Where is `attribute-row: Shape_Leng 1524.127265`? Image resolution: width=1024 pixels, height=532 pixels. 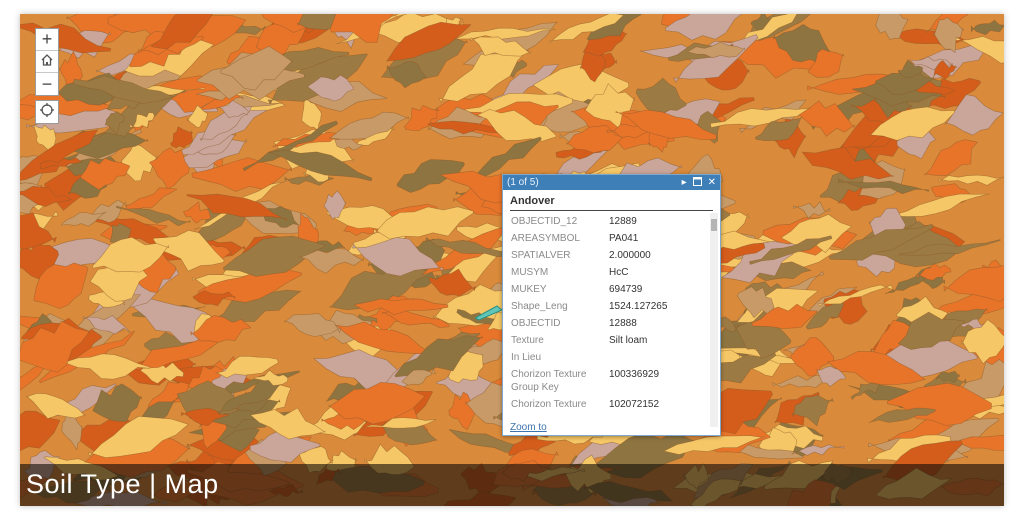 attribute-row: Shape_Leng 1524.127265 is located at coordinates (605, 306).